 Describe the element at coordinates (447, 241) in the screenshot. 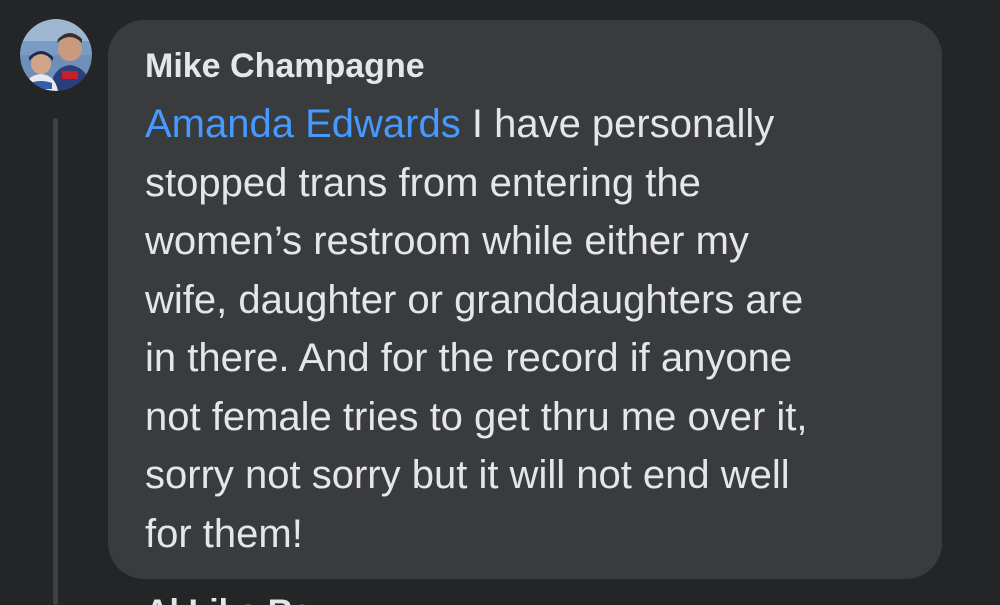

I see `comment-line-3: women’s restroom while either my` at that location.